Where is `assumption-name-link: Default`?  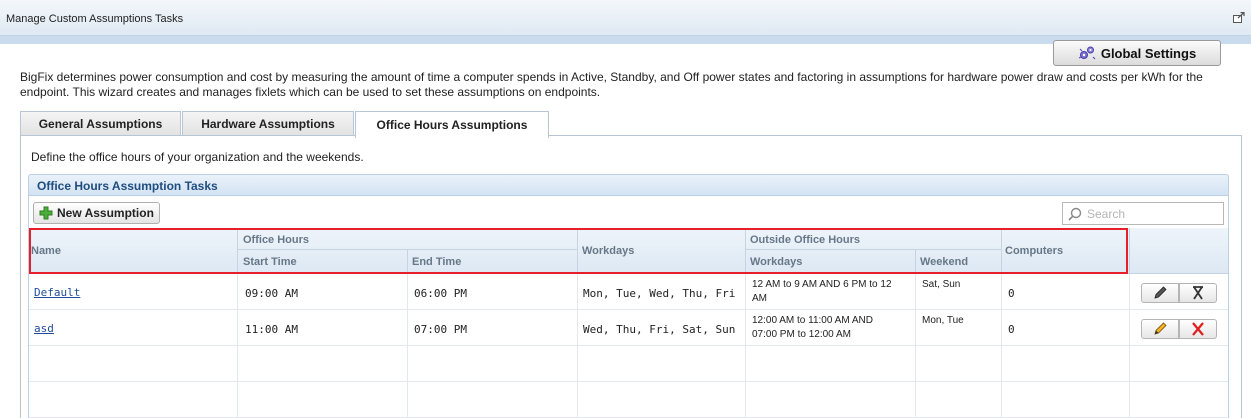
assumption-name-link: Default is located at coordinates (57, 292).